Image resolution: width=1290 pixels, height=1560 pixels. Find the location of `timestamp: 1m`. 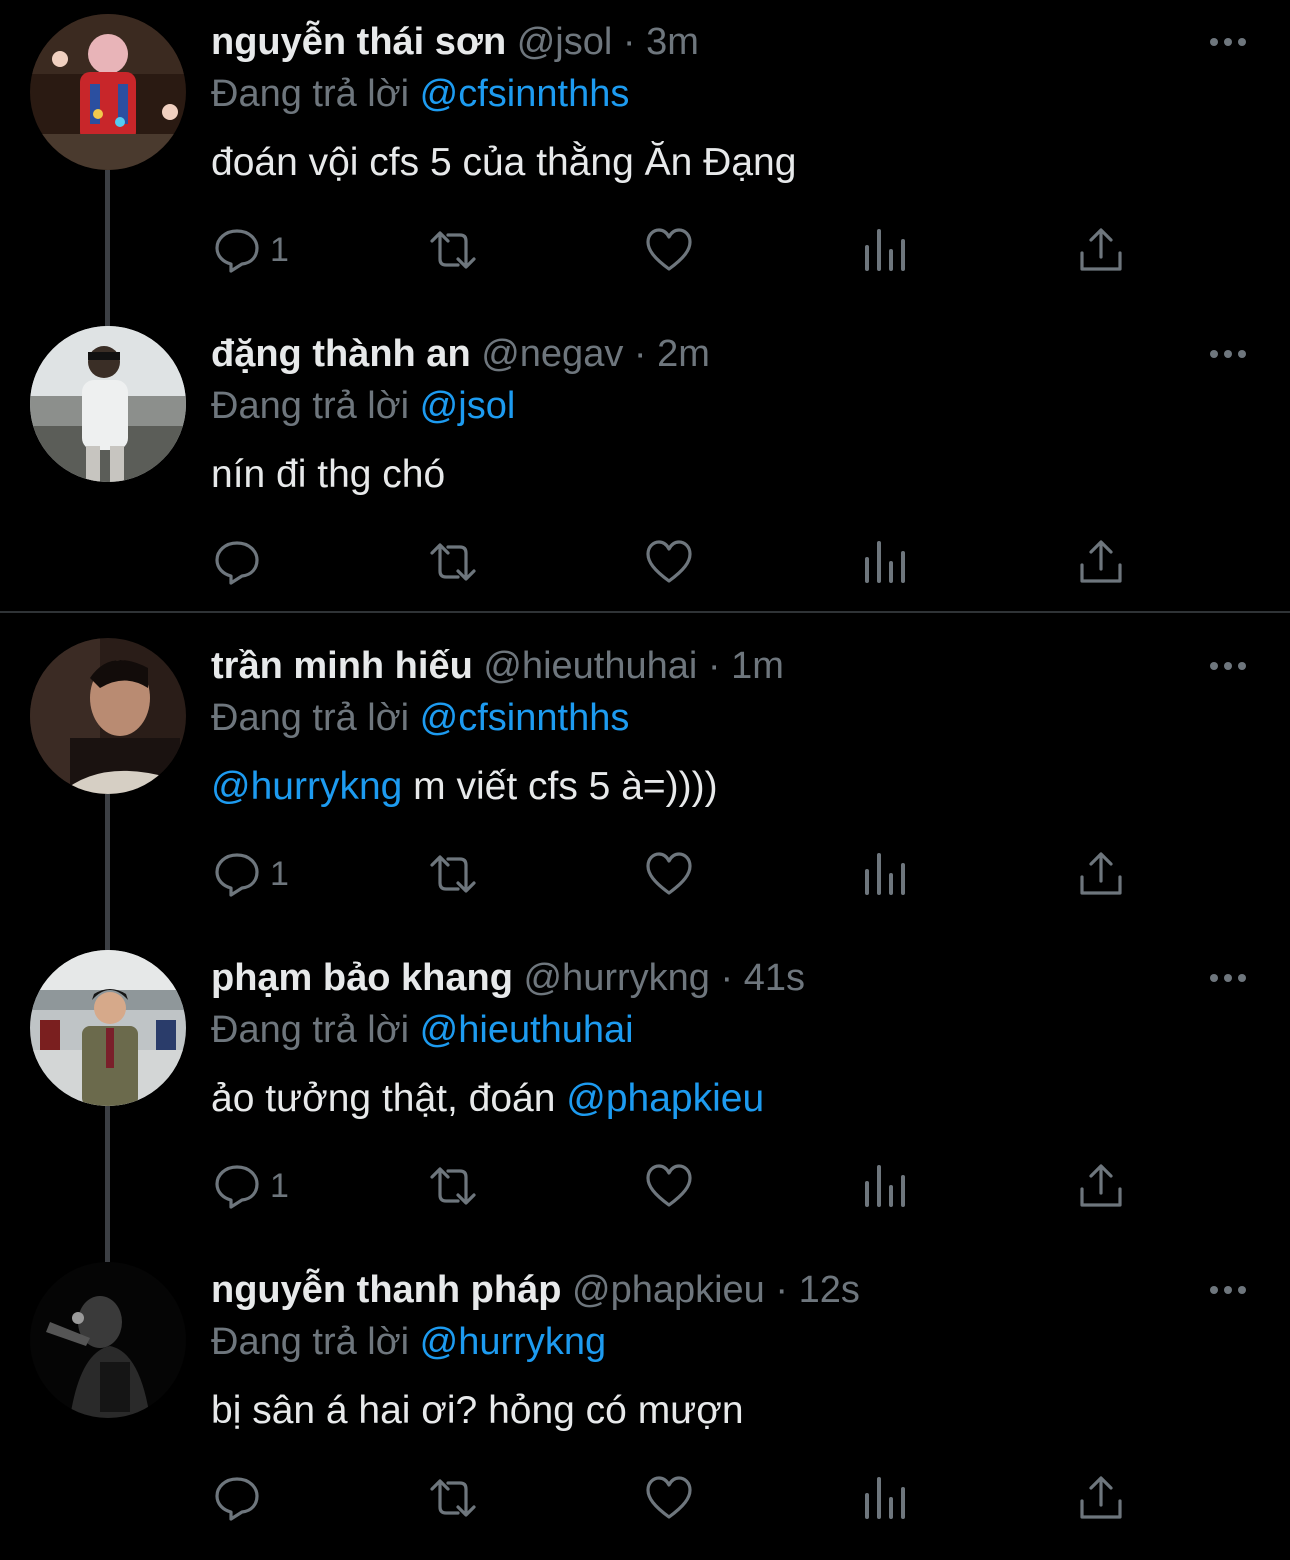

timestamp: 1m is located at coordinates (757, 666).